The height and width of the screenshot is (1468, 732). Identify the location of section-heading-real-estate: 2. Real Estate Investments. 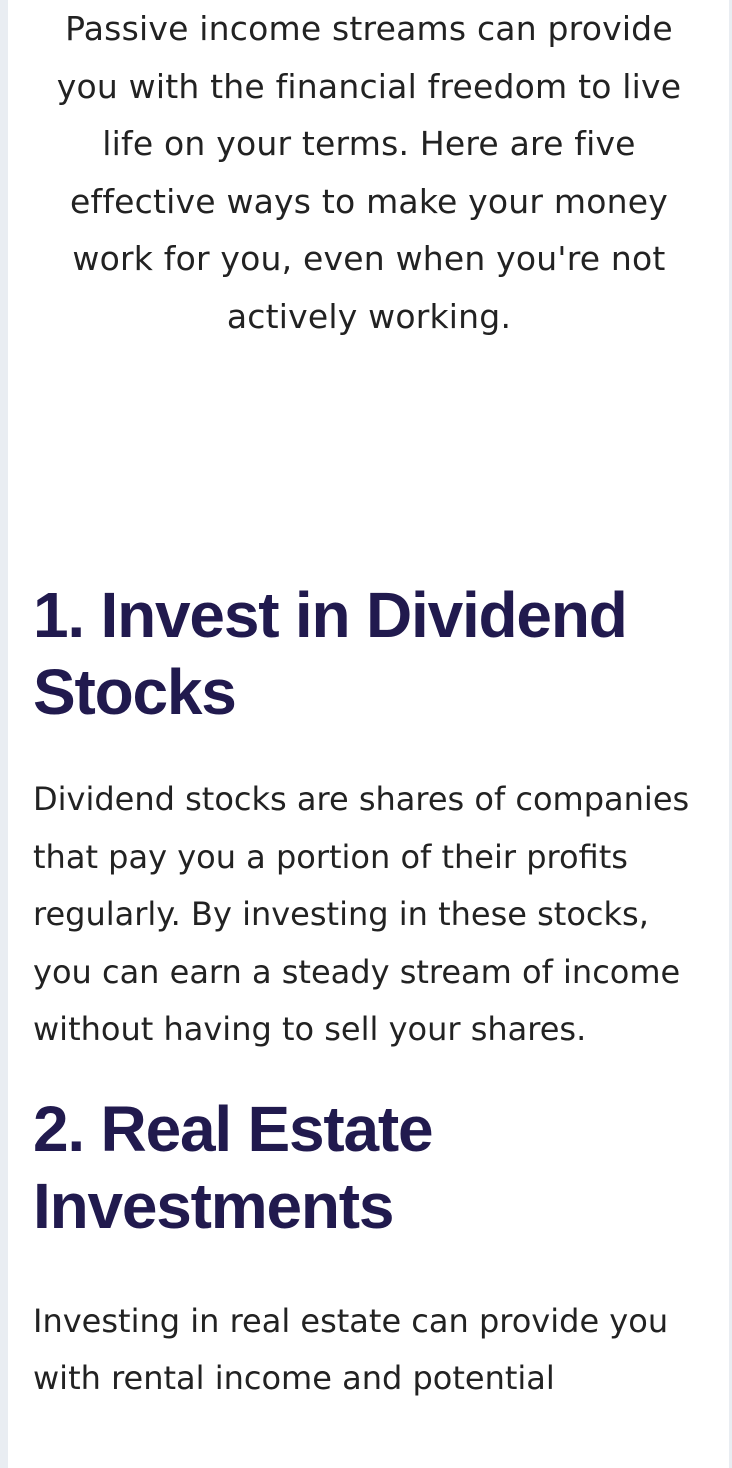
(233, 1167).